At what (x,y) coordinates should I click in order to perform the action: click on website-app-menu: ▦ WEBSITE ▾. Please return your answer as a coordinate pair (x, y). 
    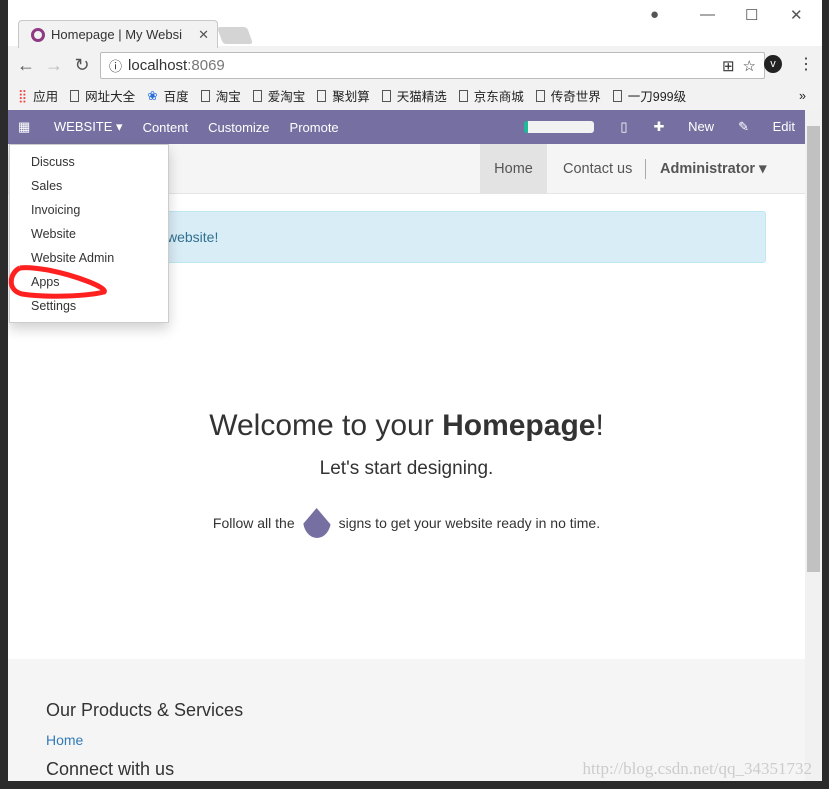
    Looking at the image, I should click on (70, 127).